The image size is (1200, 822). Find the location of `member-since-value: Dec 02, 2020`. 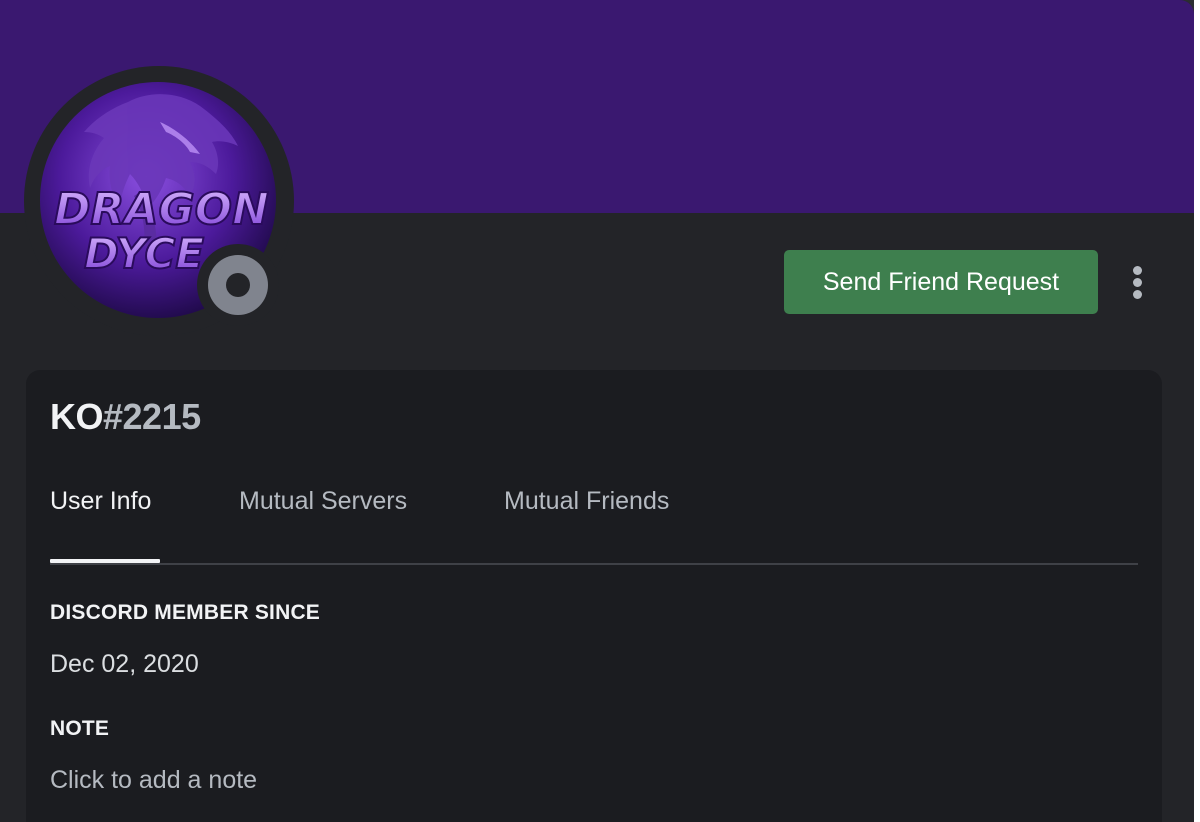

member-since-value: Dec 02, 2020 is located at coordinates (124, 664).